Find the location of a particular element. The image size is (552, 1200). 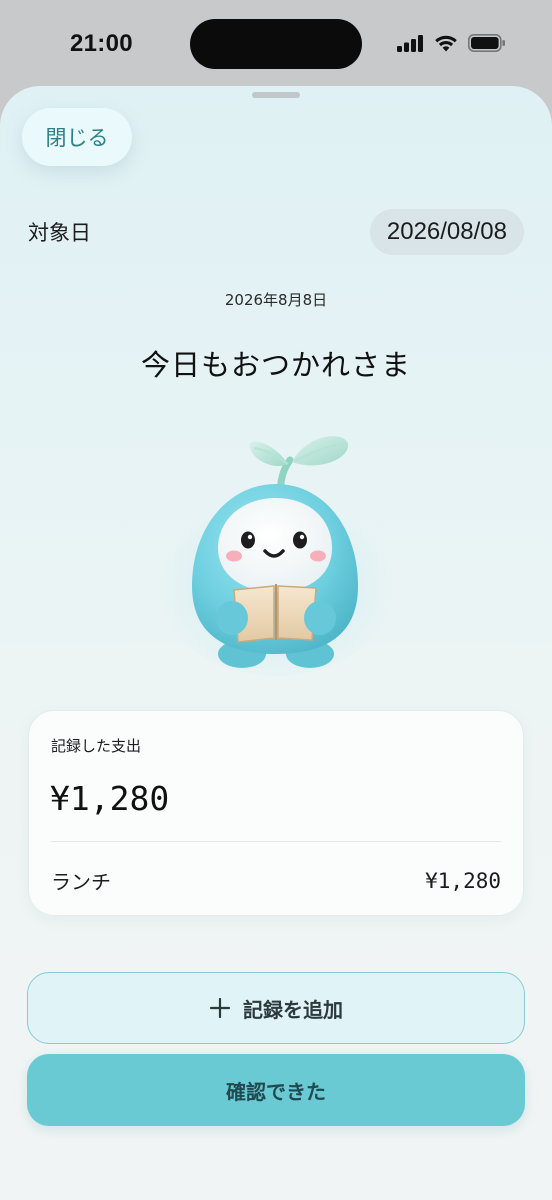

expense-item-amount: ¥1,280 is located at coordinates (463, 880).